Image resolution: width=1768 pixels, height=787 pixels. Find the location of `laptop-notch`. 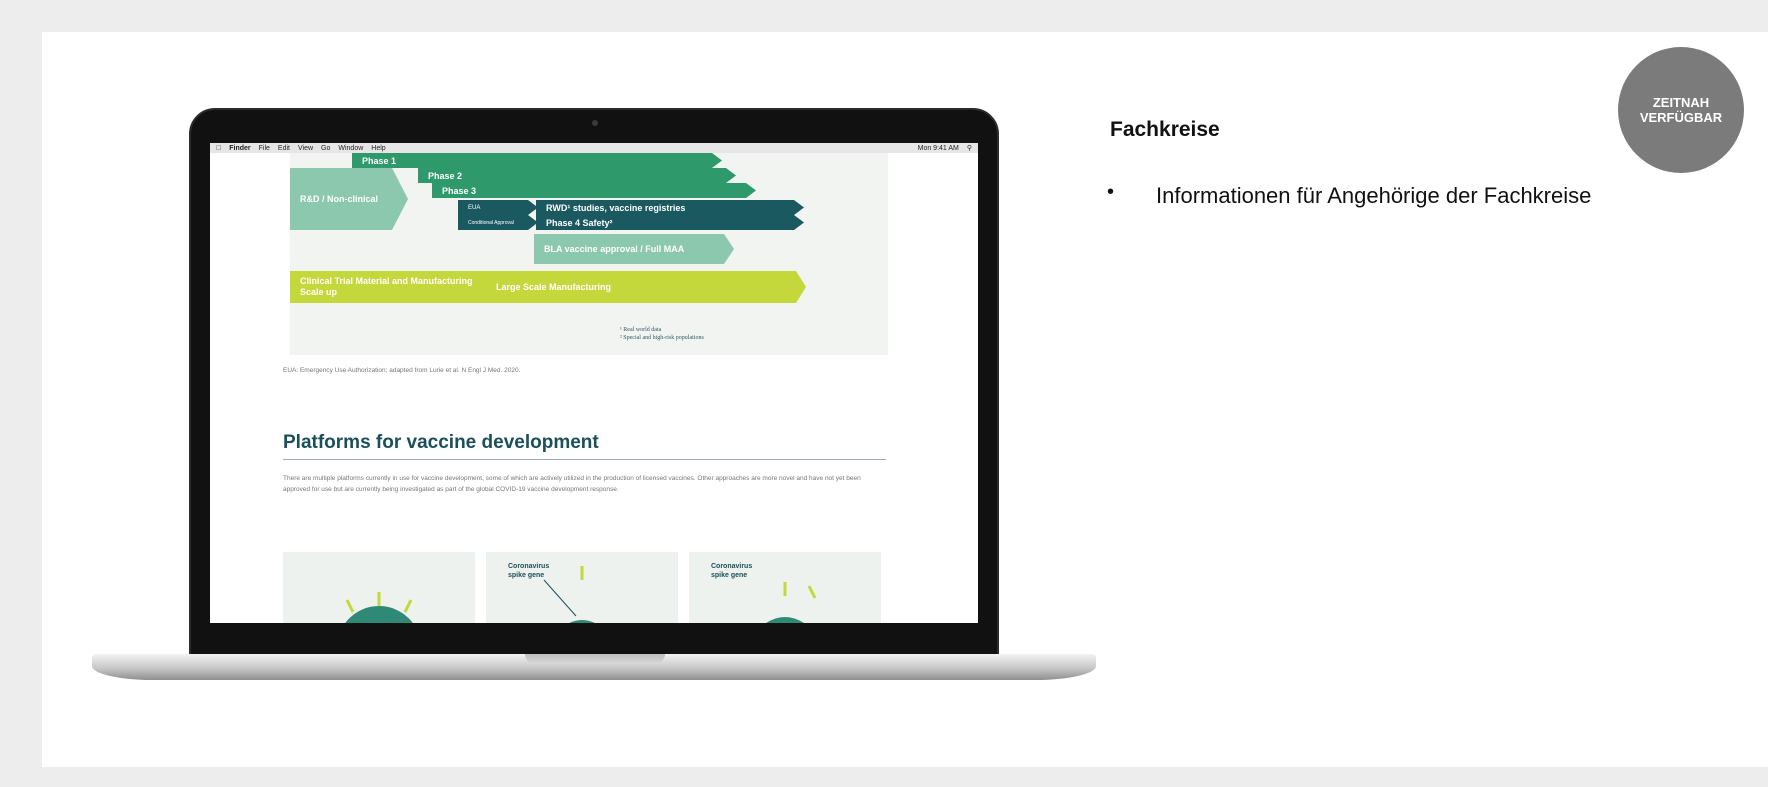

laptop-notch is located at coordinates (595, 659).